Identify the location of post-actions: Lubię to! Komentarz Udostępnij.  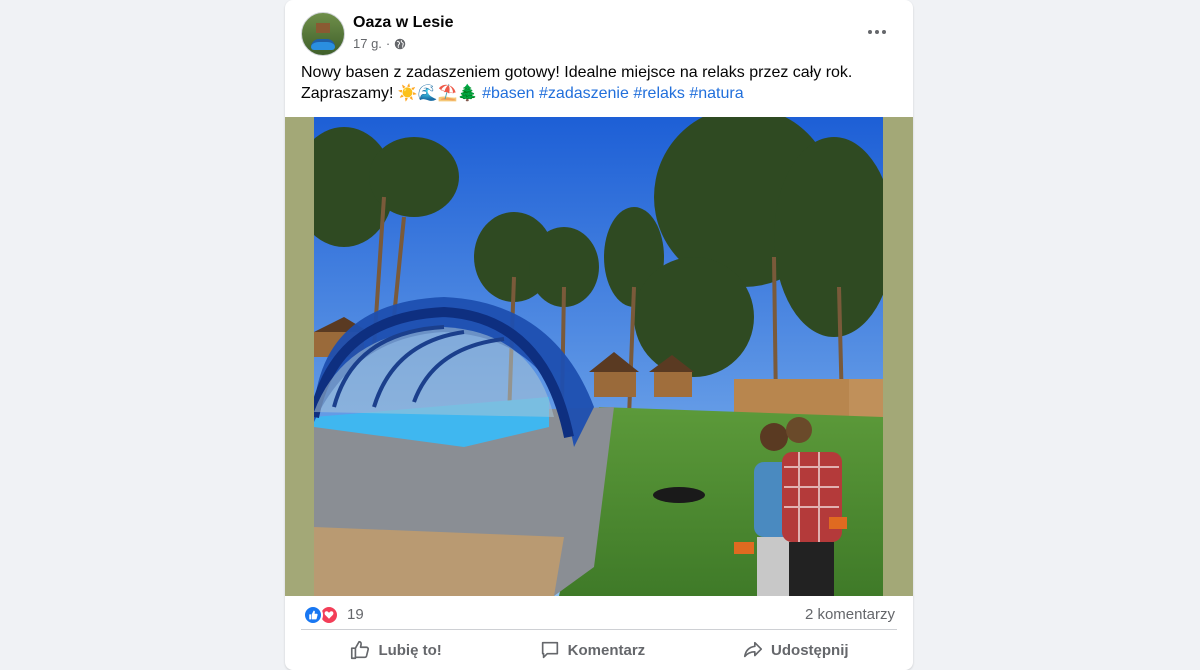
(599, 650).